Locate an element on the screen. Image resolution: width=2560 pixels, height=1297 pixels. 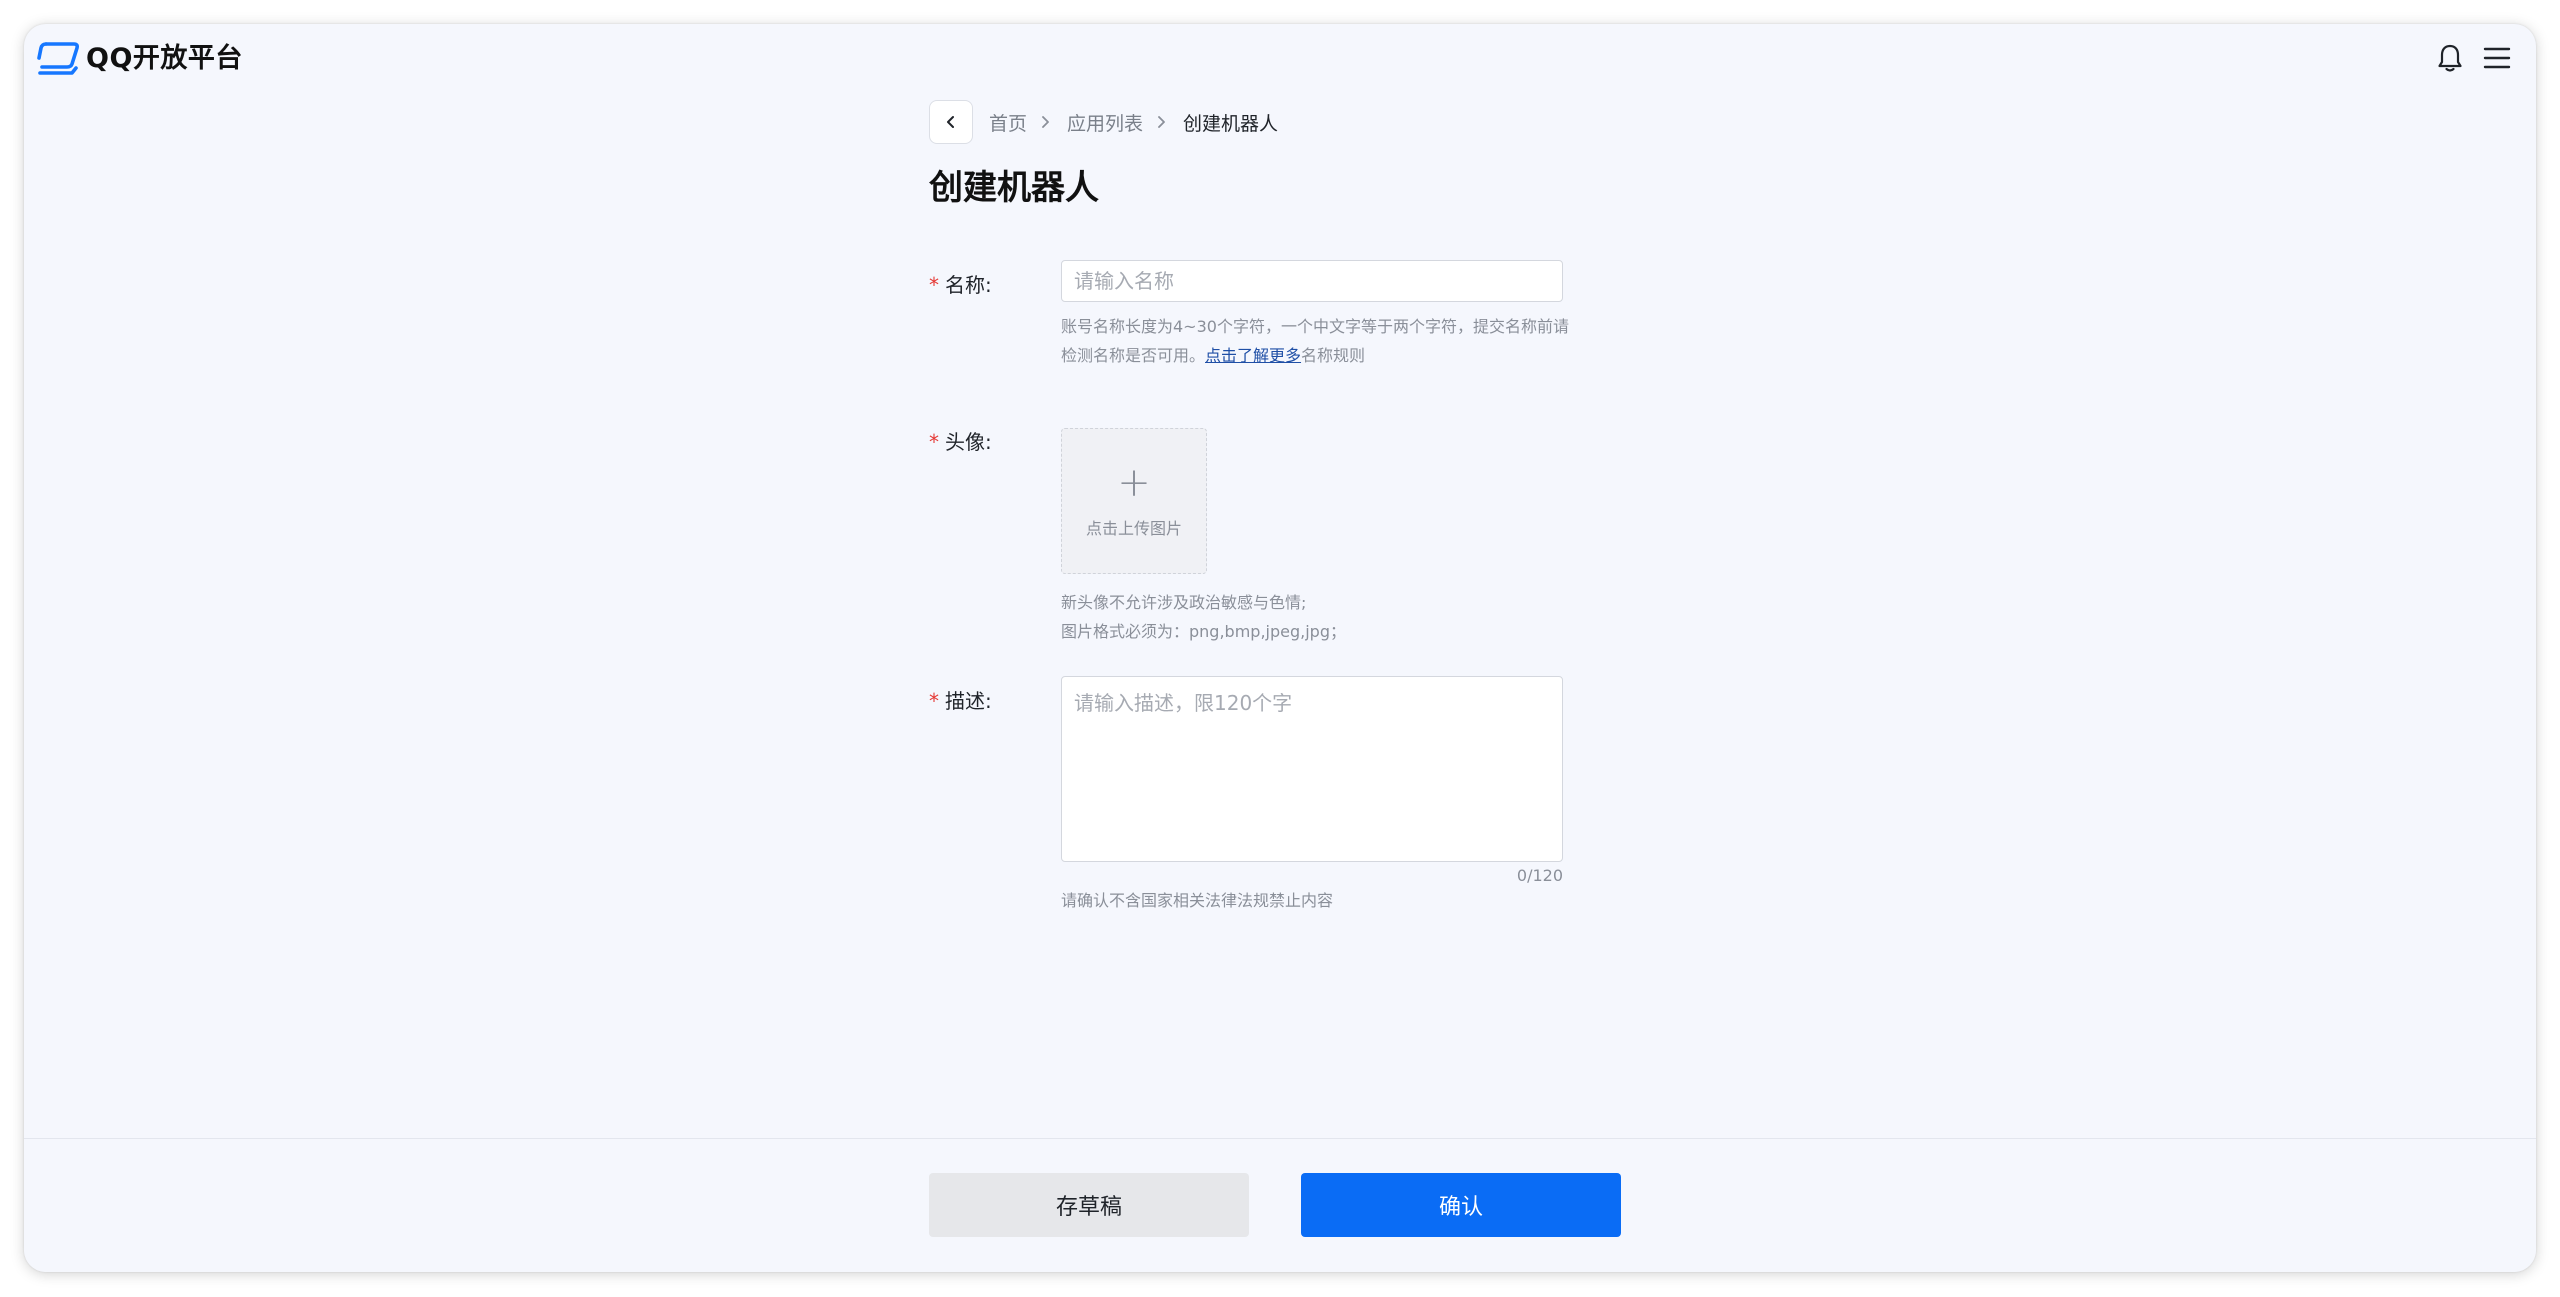
description-label: * 描述: is located at coordinates (960, 699).